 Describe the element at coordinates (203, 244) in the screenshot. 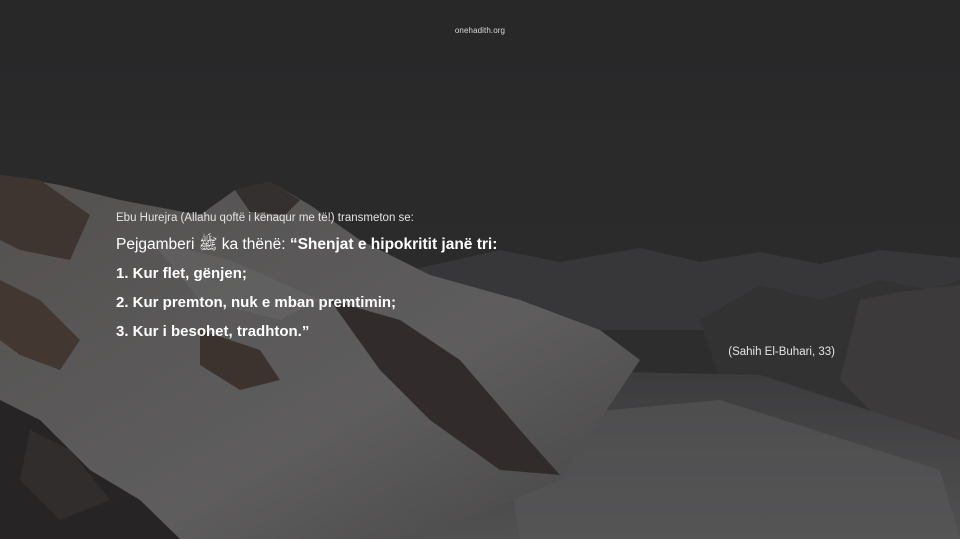

I see `intro-prefix: Pejgamberi ﷺ ka thënë:` at that location.